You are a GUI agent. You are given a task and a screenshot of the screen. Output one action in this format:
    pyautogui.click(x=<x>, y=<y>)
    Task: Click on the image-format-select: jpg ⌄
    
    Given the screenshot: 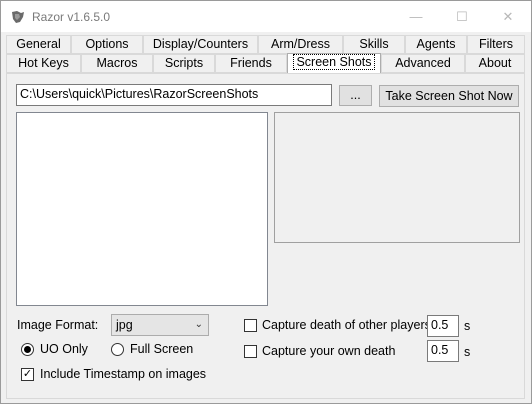 What is the action you would take?
    pyautogui.click(x=160, y=325)
    